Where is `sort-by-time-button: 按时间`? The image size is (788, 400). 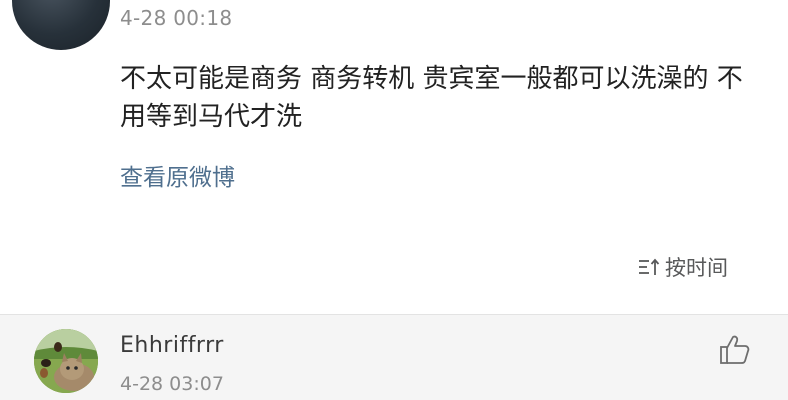 sort-by-time-button: 按时间 is located at coordinates (683, 267).